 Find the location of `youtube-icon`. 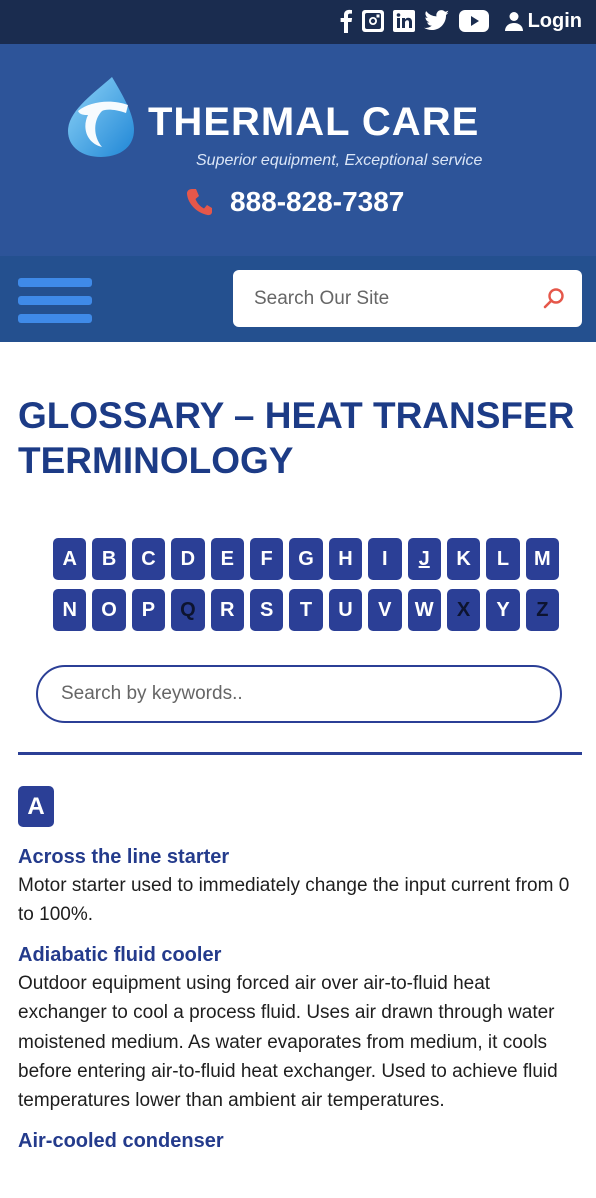

youtube-icon is located at coordinates (473, 21).